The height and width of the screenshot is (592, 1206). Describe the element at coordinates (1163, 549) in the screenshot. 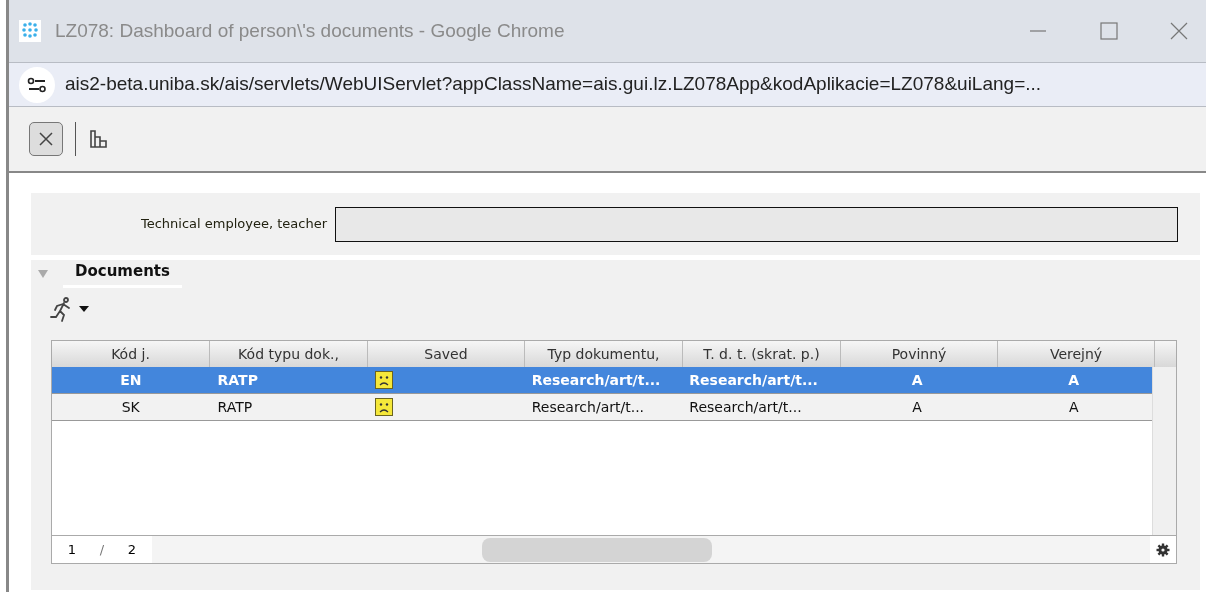

I see `settings-icon` at that location.